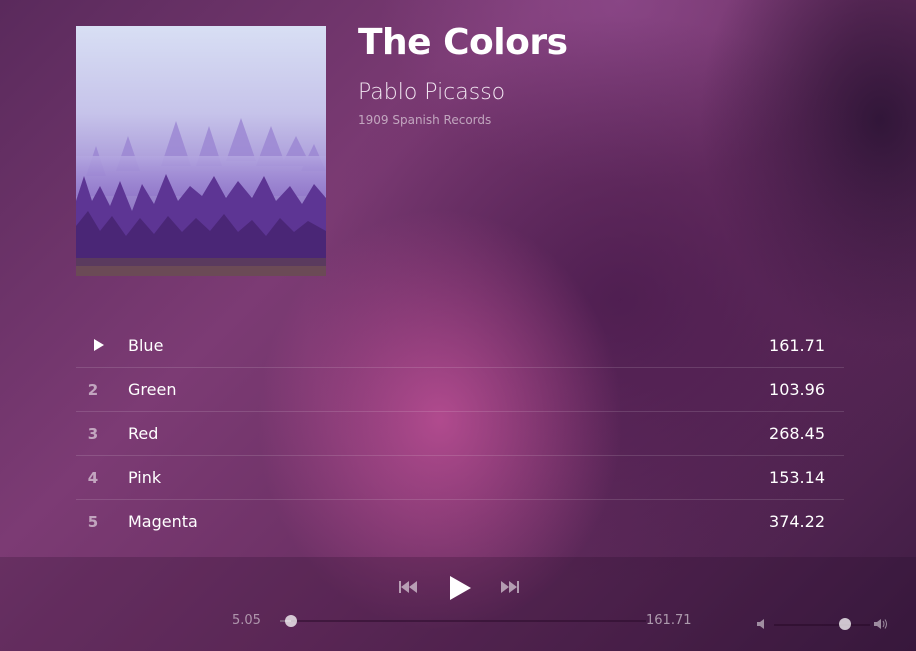  What do you see at coordinates (291, 621) in the screenshot?
I see `progress-handle` at bounding box center [291, 621].